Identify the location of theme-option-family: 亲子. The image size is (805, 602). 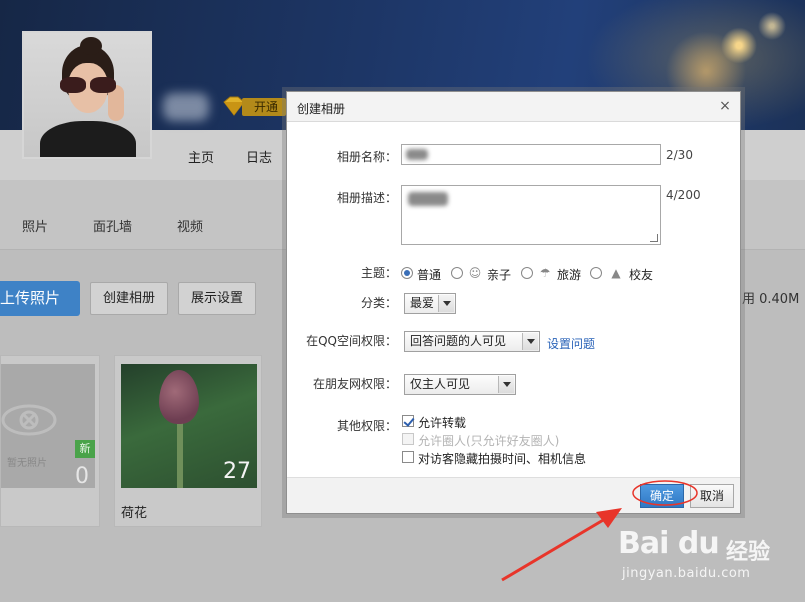
(499, 274).